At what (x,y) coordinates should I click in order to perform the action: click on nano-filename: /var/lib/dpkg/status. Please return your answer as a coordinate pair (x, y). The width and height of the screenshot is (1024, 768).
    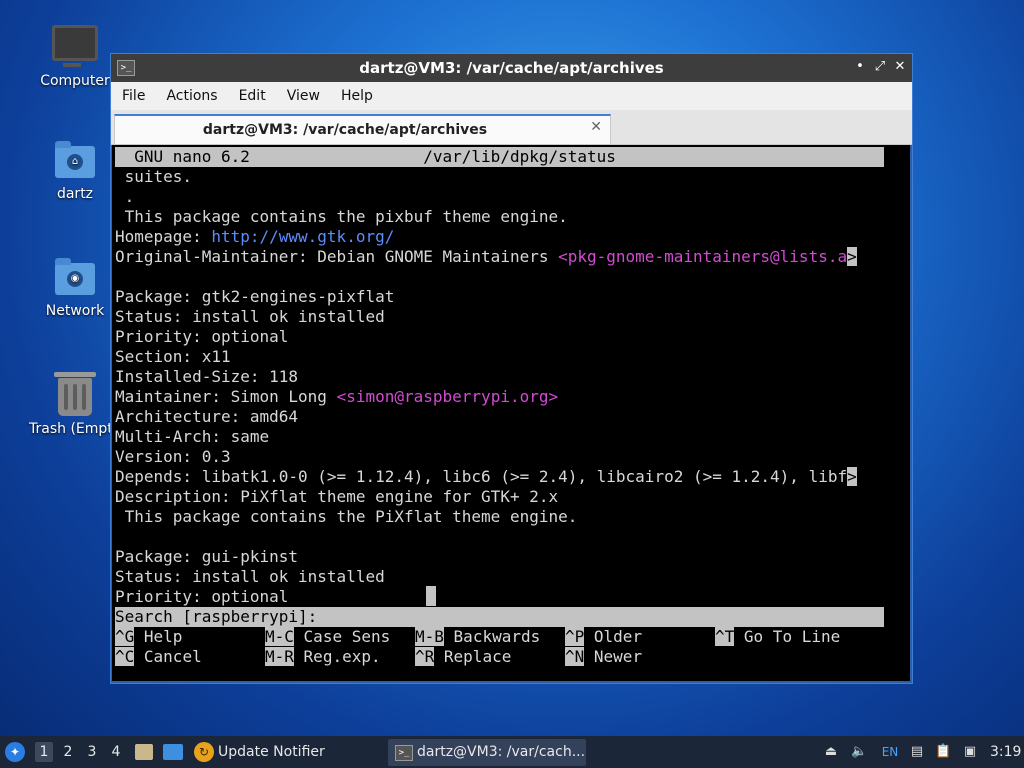
    Looking at the image, I should click on (519, 156).